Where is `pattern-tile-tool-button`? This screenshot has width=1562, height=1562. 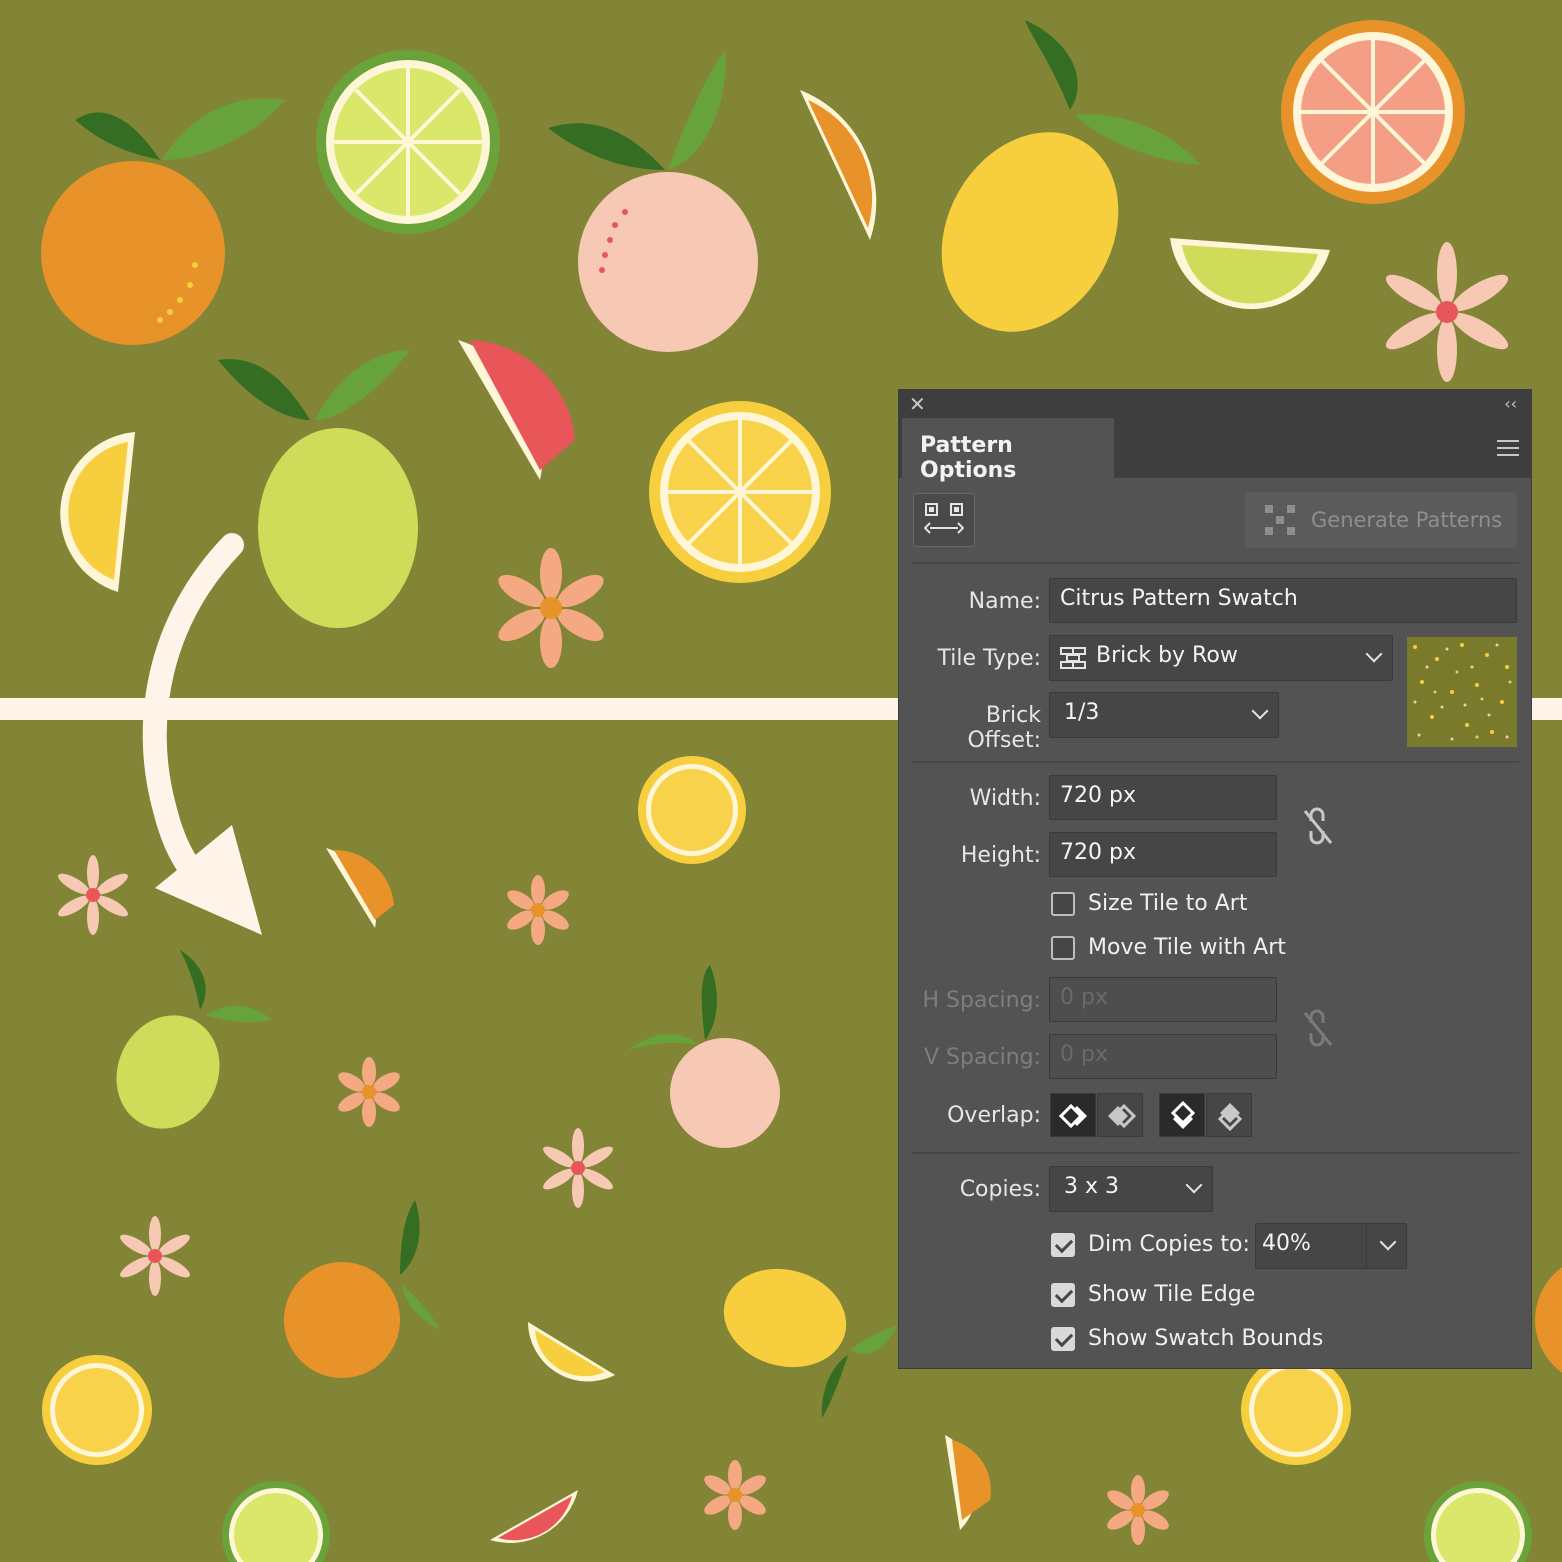 pattern-tile-tool-button is located at coordinates (944, 520).